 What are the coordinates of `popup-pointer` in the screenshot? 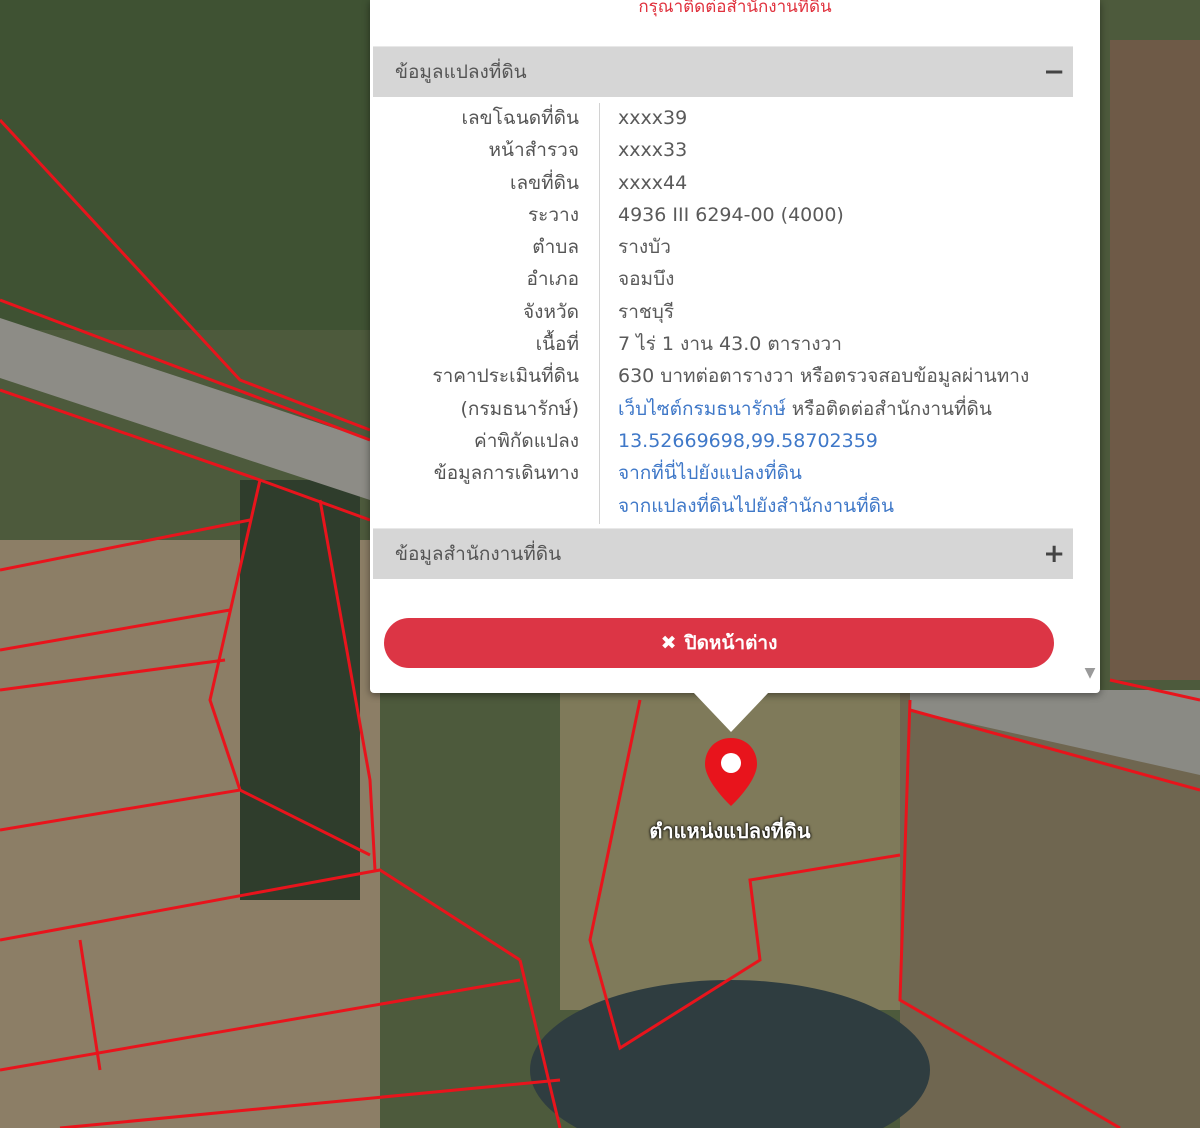 It's located at (731, 712).